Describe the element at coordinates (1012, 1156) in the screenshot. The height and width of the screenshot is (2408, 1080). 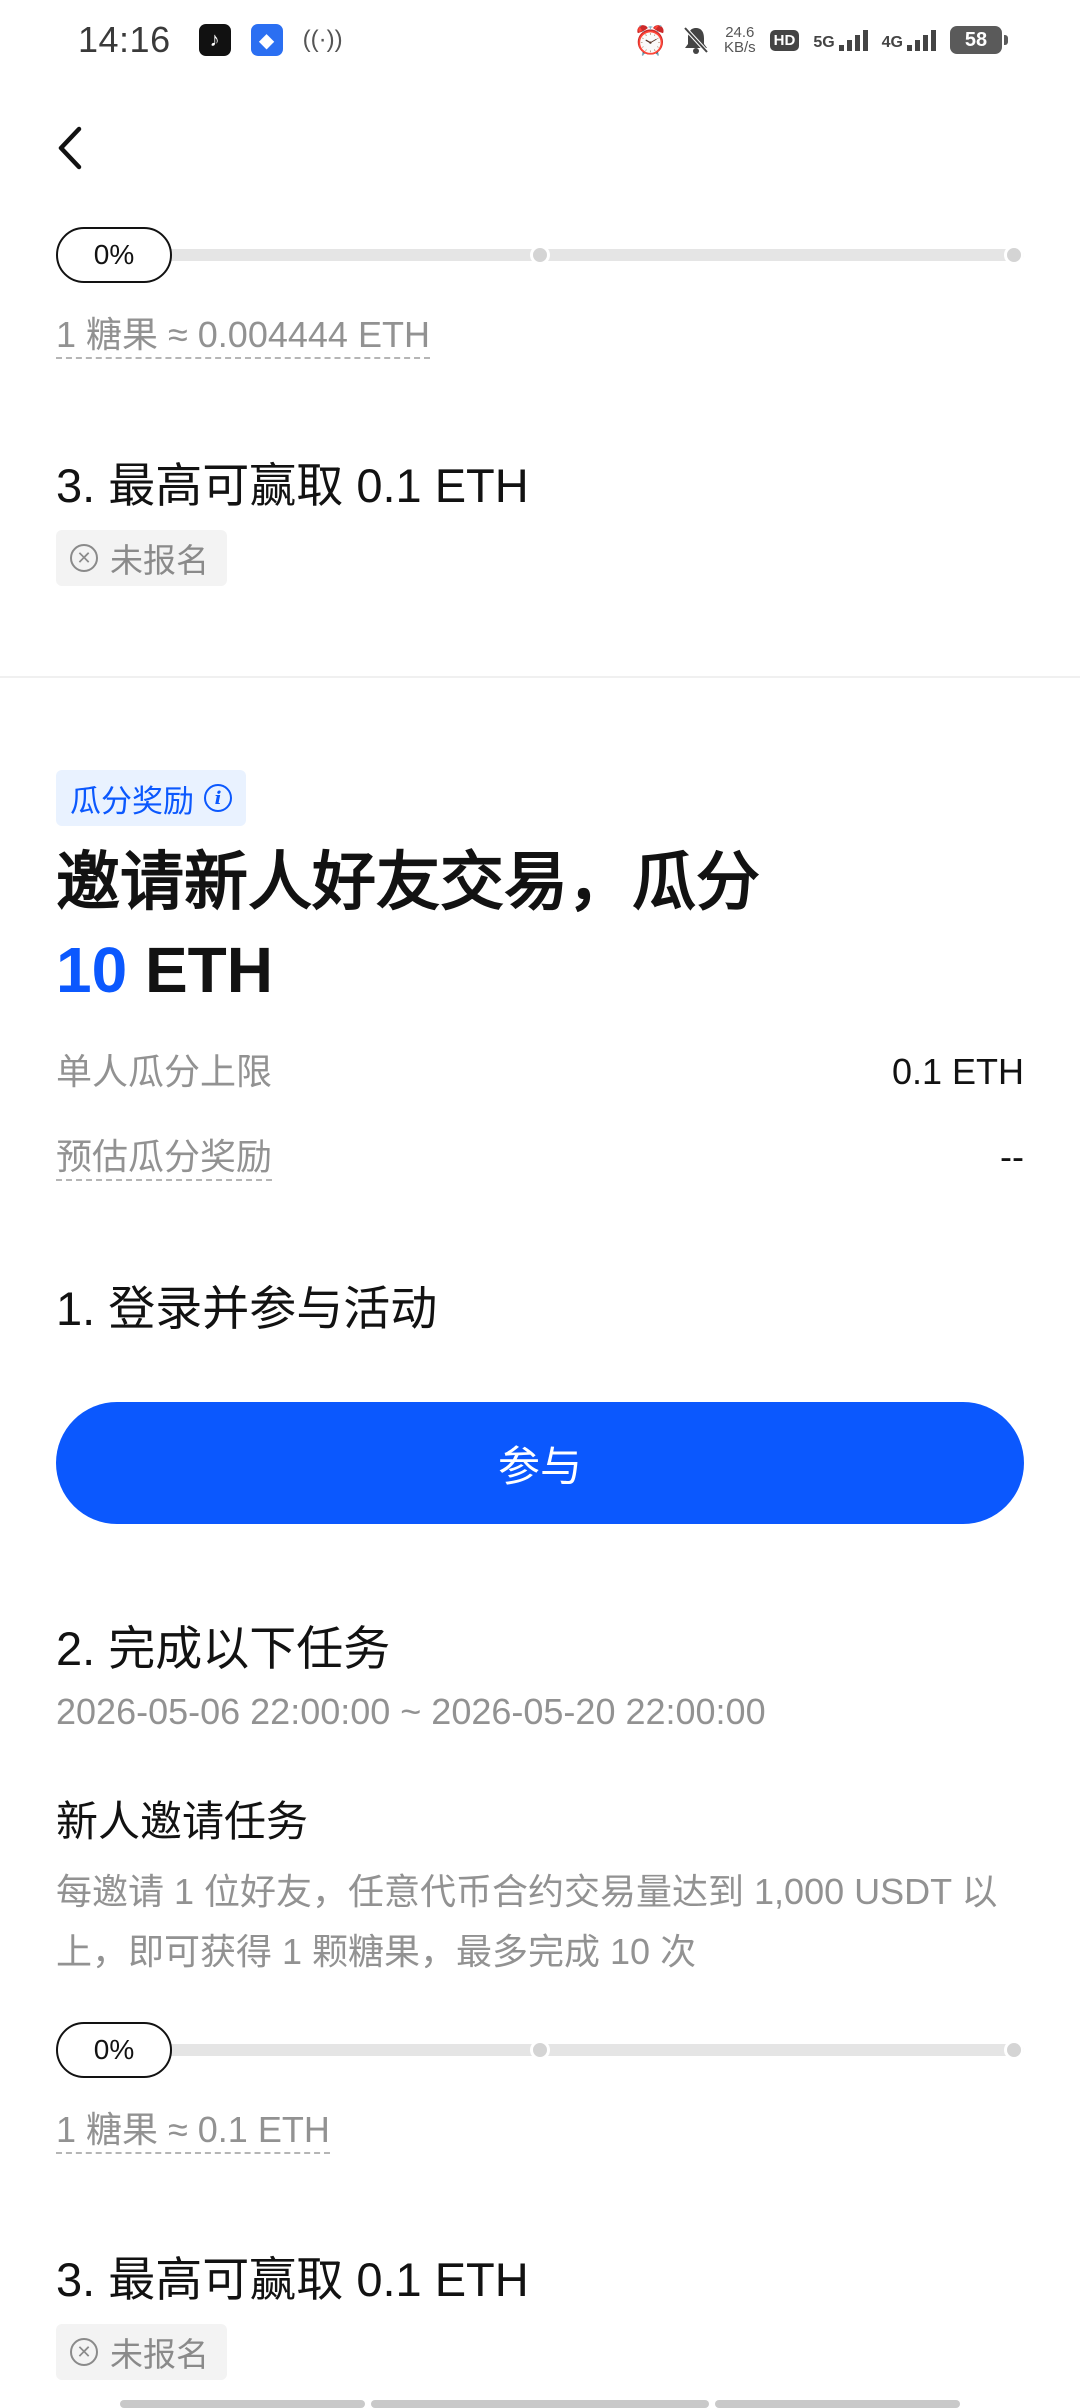
I see `estimate-value: --` at that location.